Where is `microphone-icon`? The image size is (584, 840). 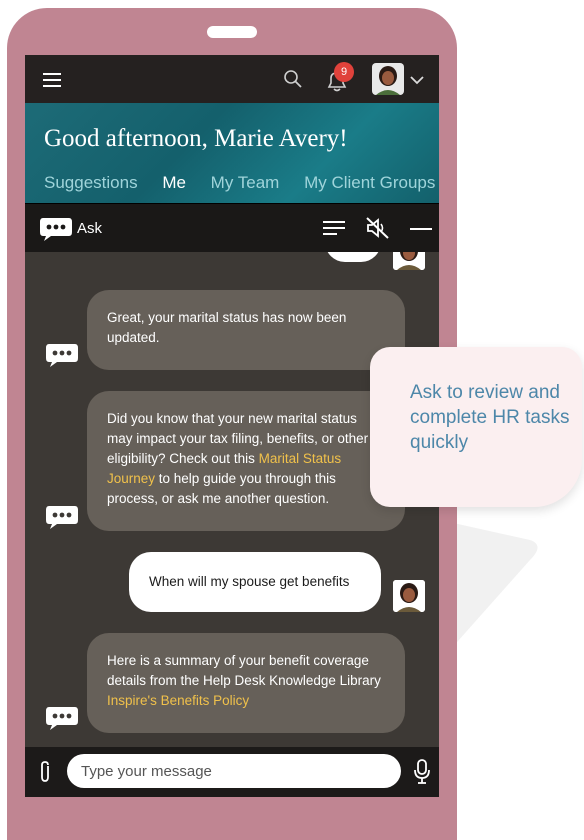
microphone-icon is located at coordinates (422, 772).